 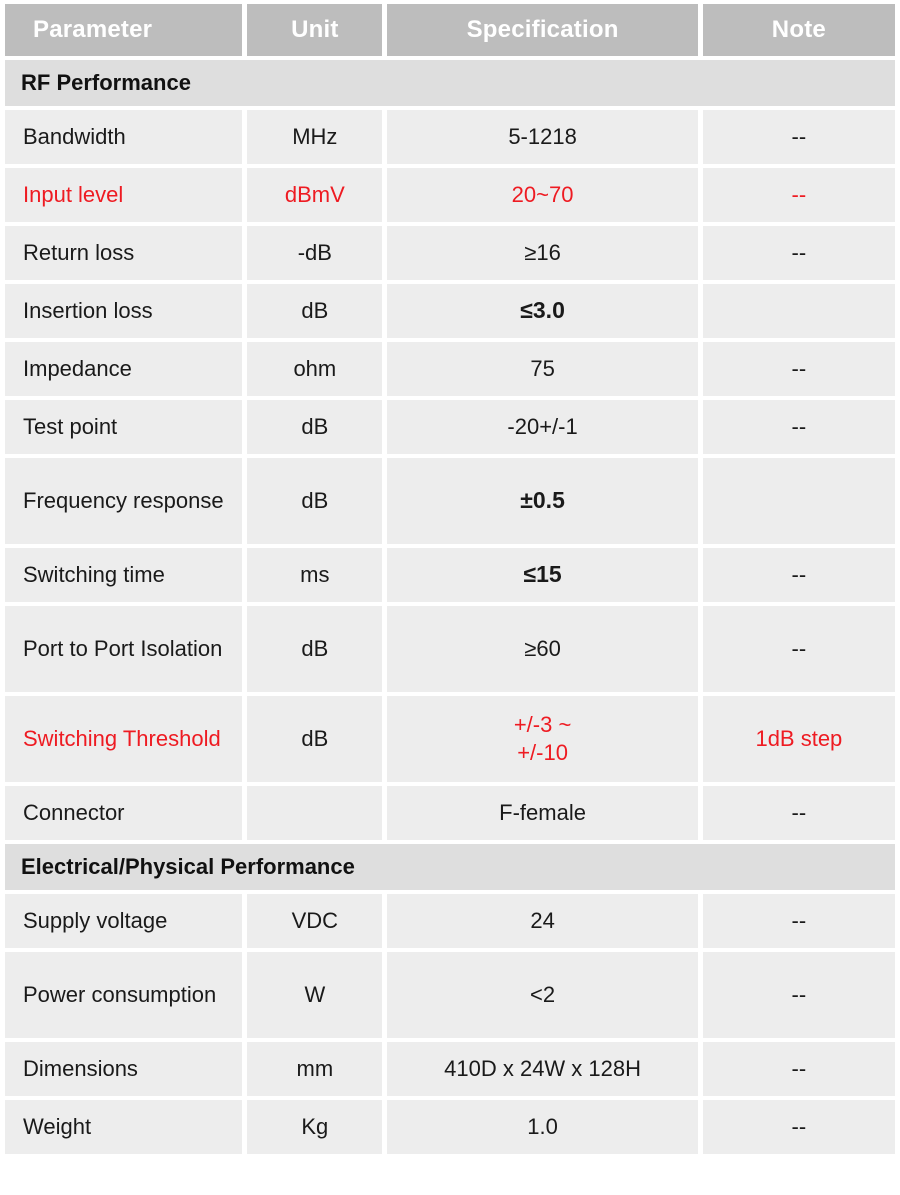 What do you see at coordinates (542, 369) in the screenshot?
I see `cell-specification: 75` at bounding box center [542, 369].